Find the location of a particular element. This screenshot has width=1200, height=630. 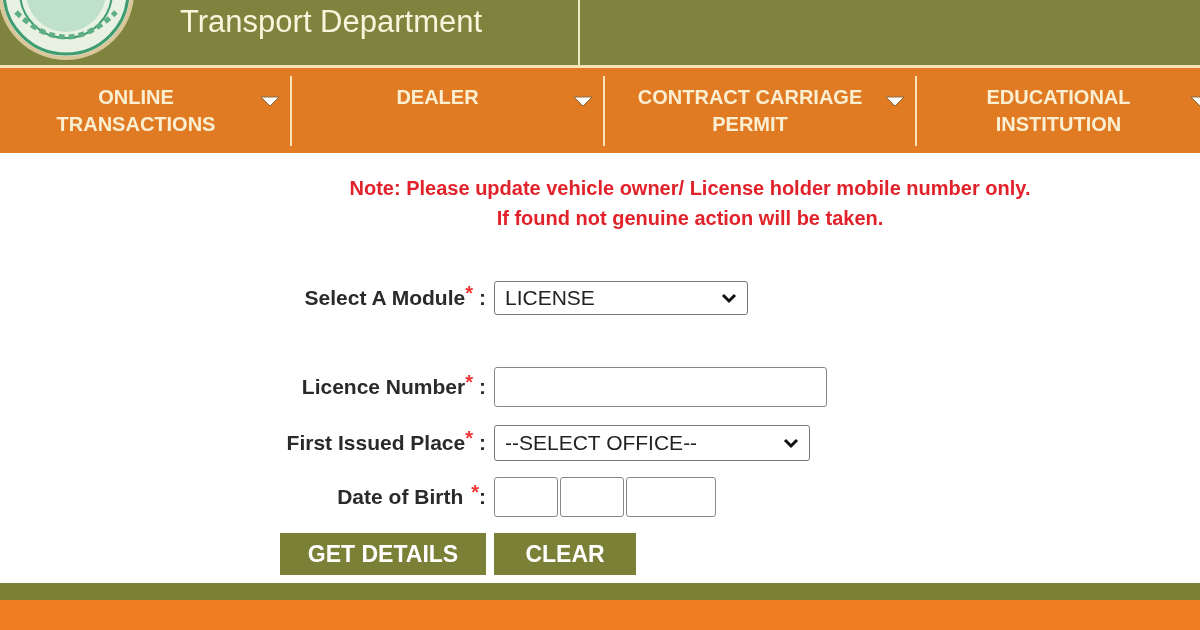

nav-menu-item: DEALER is located at coordinates (437, 97).